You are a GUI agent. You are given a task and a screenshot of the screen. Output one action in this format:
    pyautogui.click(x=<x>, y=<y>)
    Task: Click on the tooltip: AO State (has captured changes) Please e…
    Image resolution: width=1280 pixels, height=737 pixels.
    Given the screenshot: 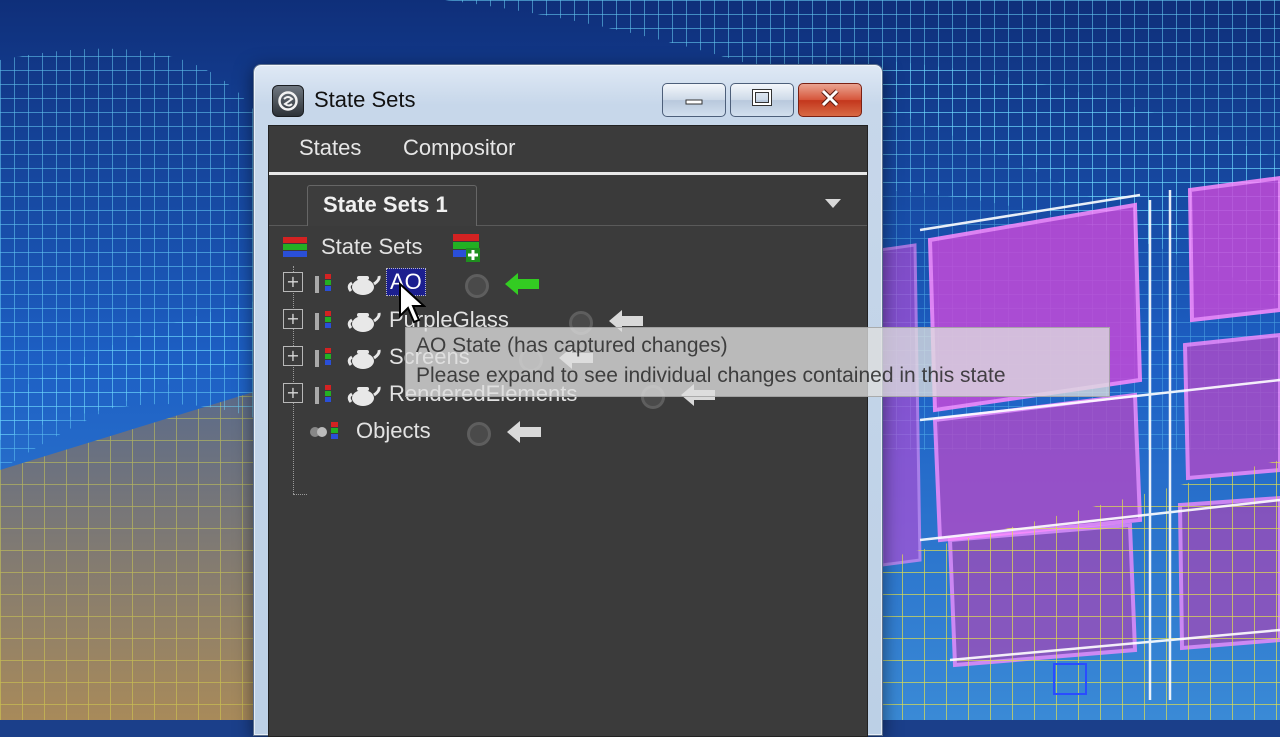 What is the action you would take?
    pyautogui.click(x=757, y=362)
    